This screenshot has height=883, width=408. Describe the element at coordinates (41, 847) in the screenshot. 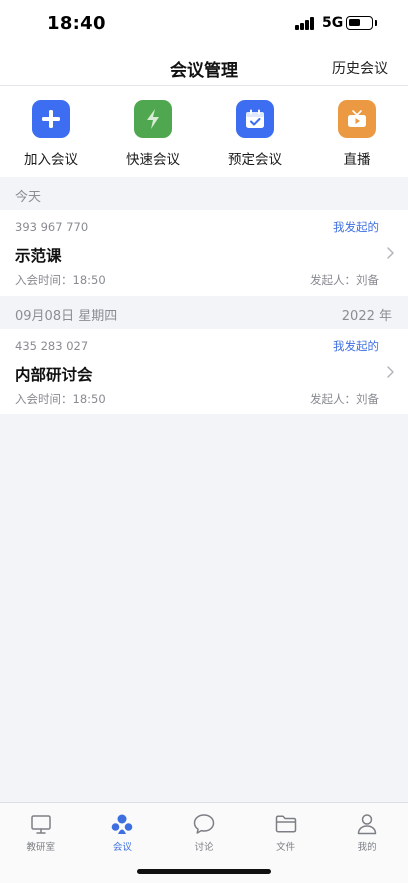

I see `tab-label: 教研室` at that location.